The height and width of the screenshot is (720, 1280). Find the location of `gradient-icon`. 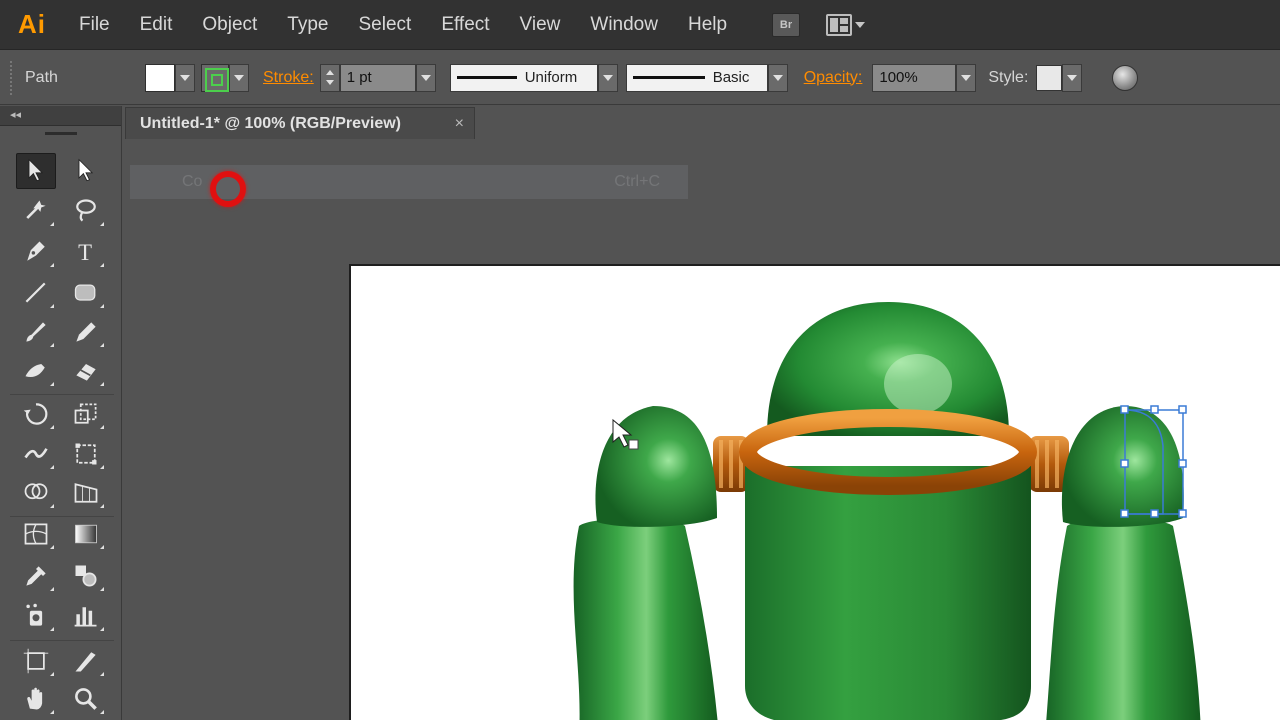

gradient-icon is located at coordinates (86, 534).